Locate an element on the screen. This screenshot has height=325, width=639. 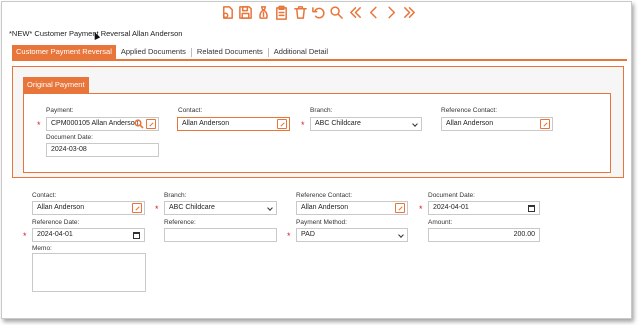
reference-date-value: 2024-04-01 is located at coordinates (55, 234).